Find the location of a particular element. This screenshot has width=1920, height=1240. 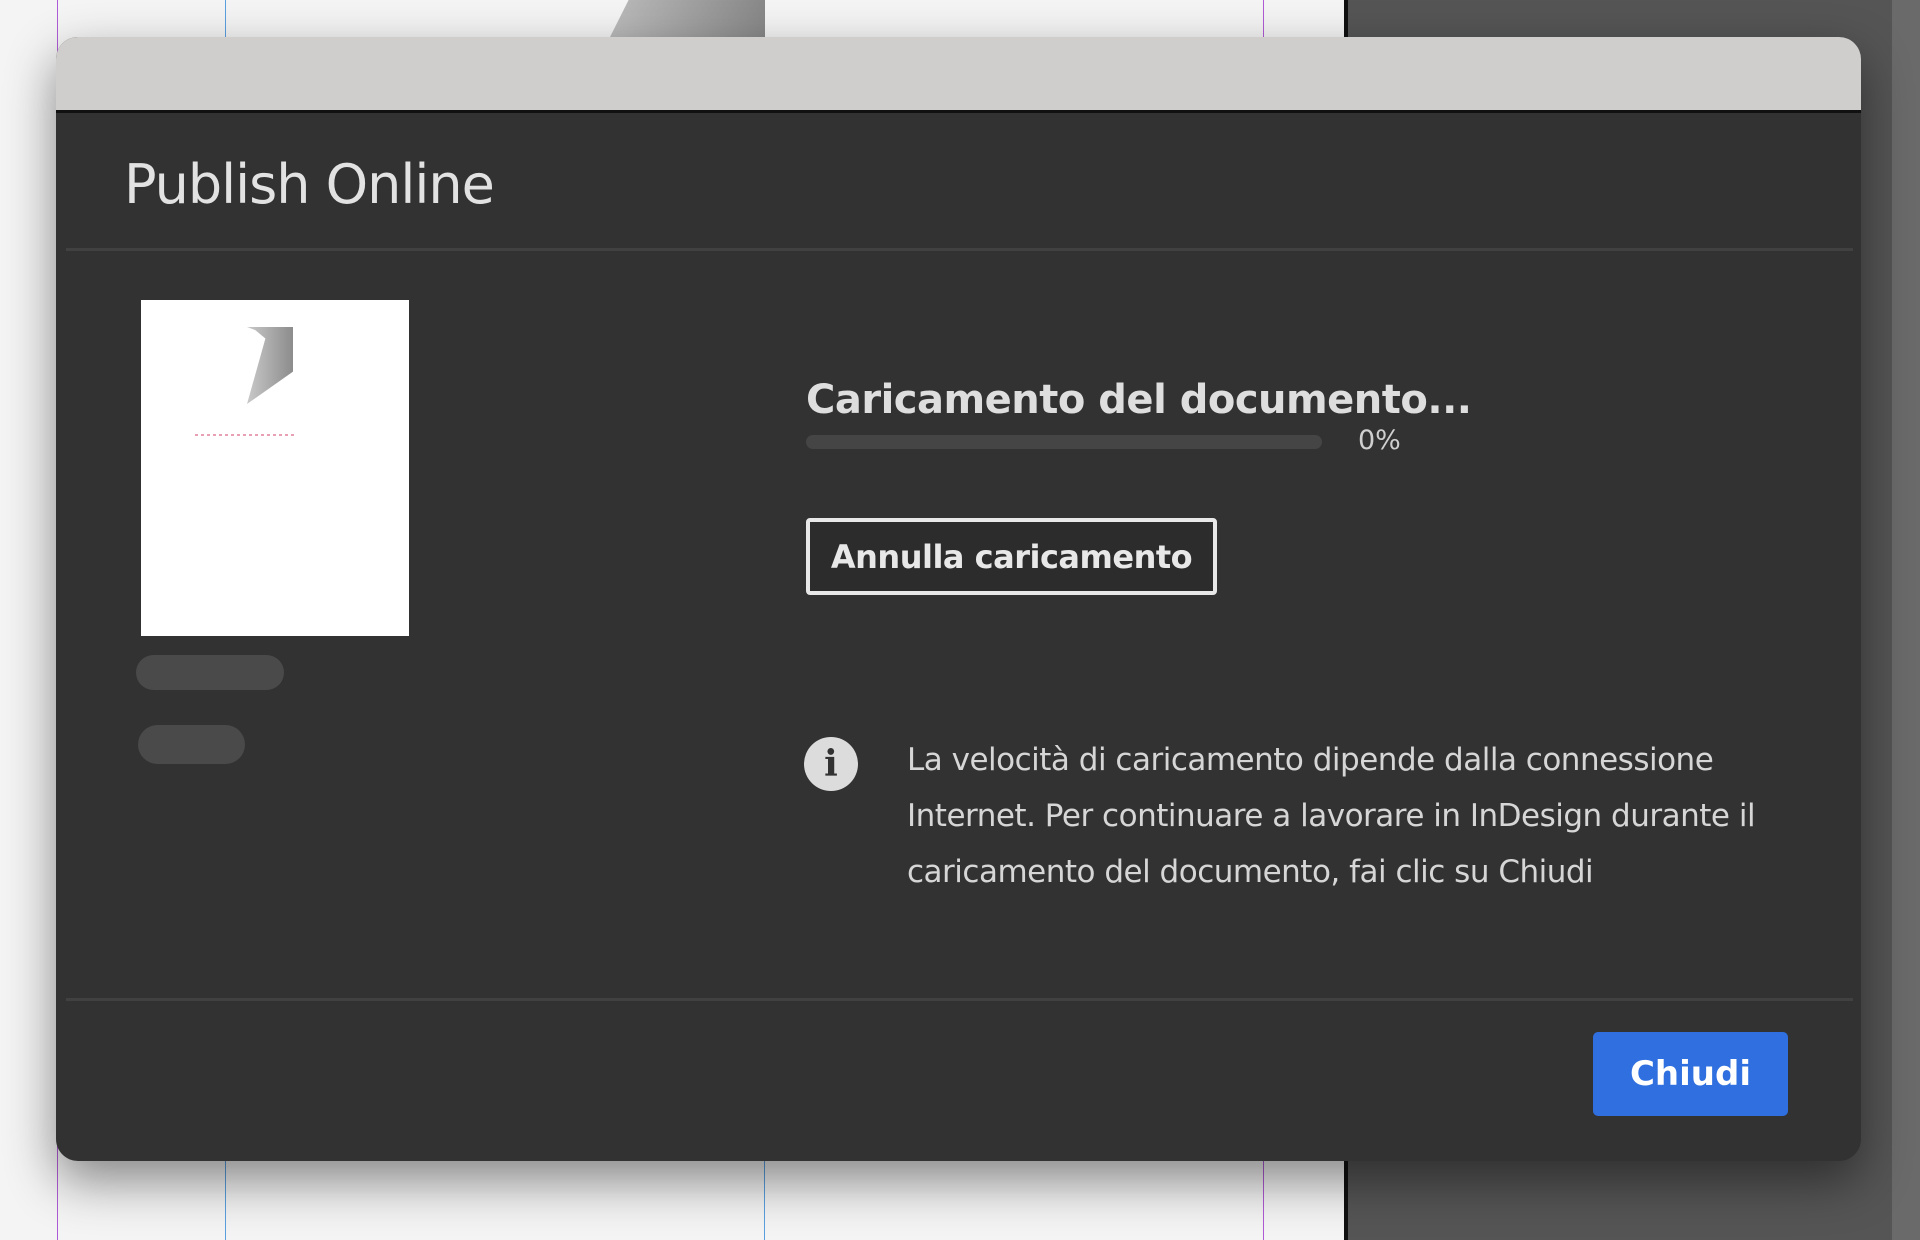

side-panel-strip is located at coordinates (1906, 620).